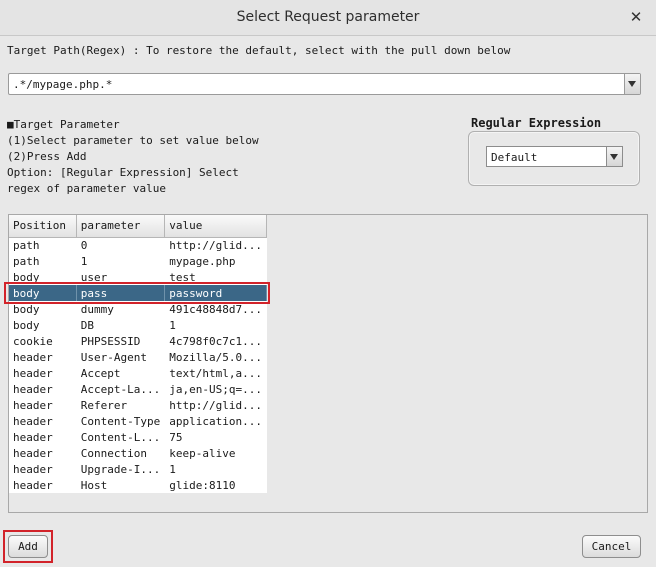 The image size is (656, 567). I want to click on cell-parameter: pass, so click(121, 293).